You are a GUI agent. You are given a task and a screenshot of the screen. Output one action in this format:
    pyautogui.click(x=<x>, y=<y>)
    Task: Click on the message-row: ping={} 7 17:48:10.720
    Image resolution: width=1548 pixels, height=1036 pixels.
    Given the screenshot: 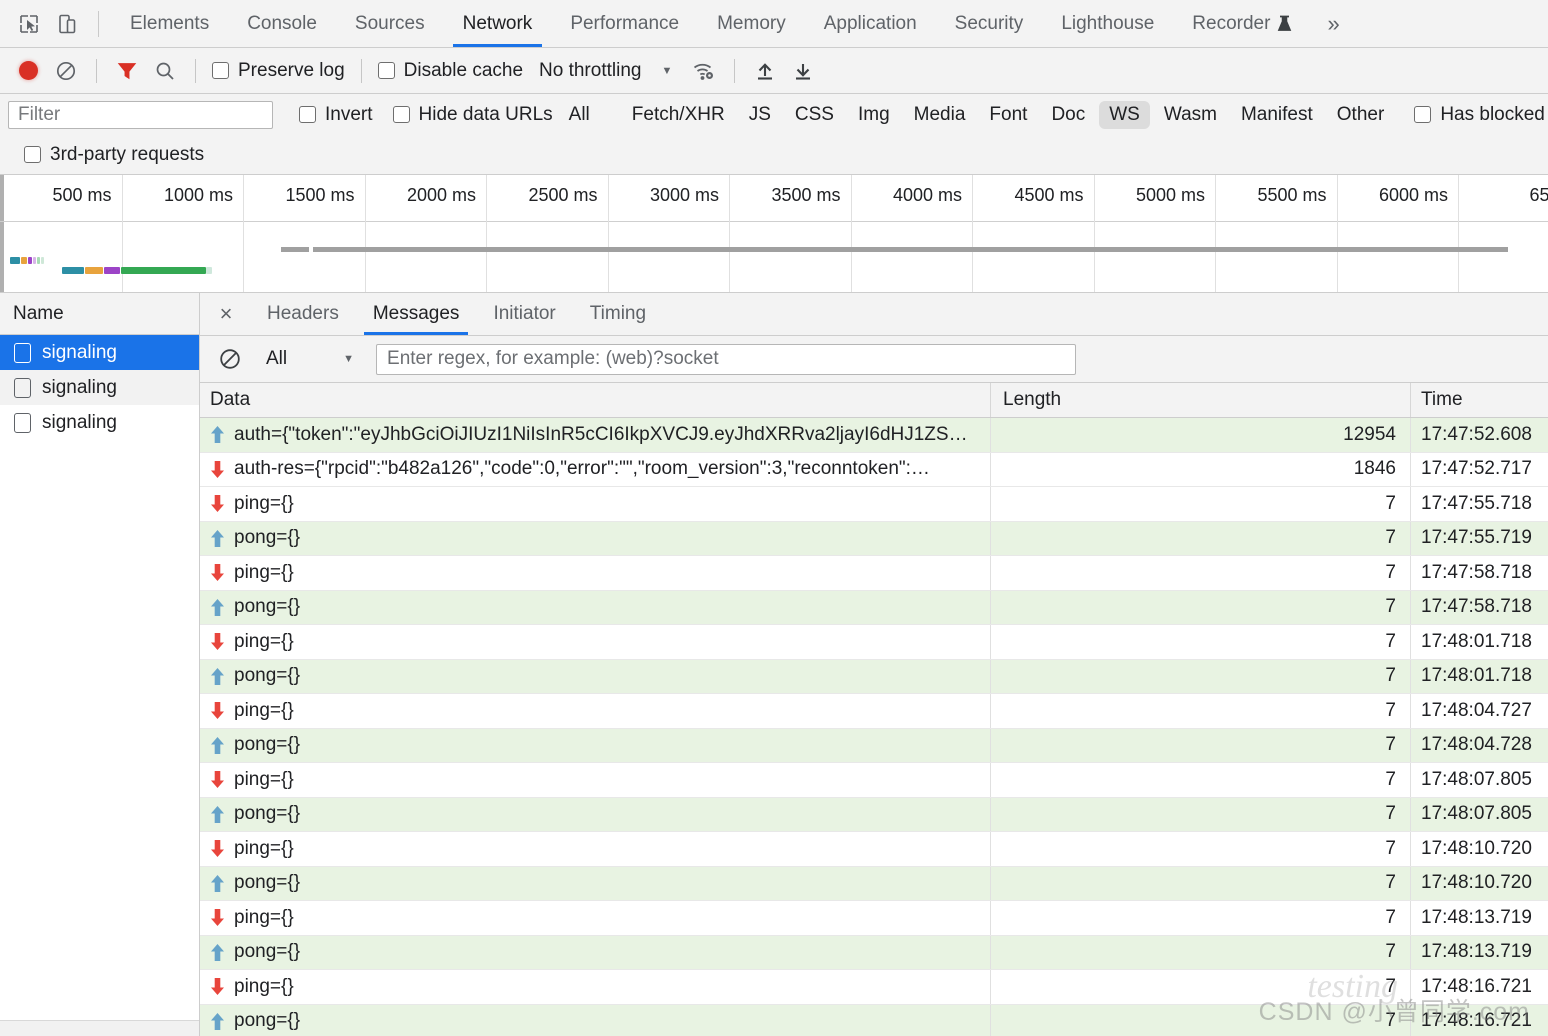 What is the action you would take?
    pyautogui.click(x=874, y=849)
    